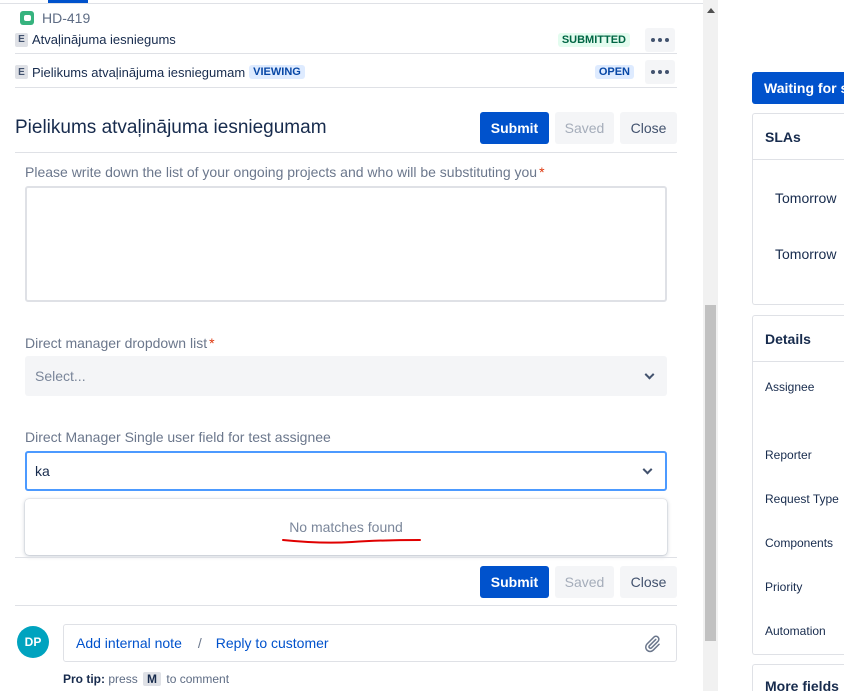  Describe the element at coordinates (66, 18) in the screenshot. I see `issue-key-text: HD-419` at that location.